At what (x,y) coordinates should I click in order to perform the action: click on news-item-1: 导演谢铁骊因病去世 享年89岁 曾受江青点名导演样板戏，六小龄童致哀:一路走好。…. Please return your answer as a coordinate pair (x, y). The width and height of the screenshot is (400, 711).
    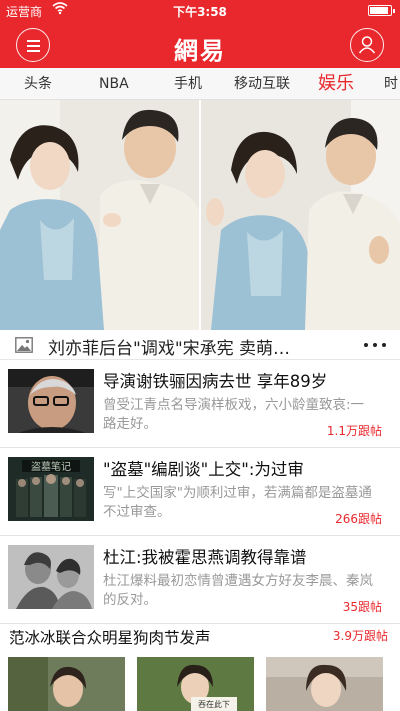
    Looking at the image, I should click on (200, 404).